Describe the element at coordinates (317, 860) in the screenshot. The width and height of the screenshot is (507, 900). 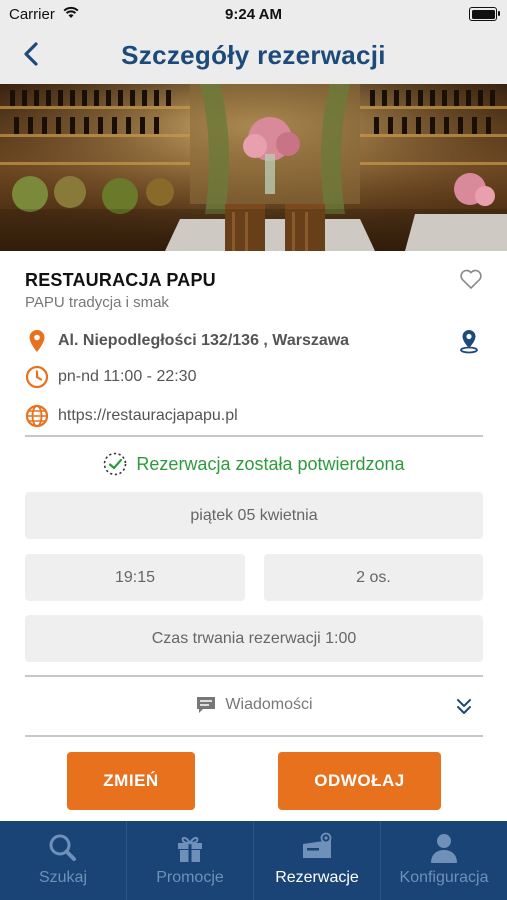
I see `tab-reservations: Rezerwacje` at that location.